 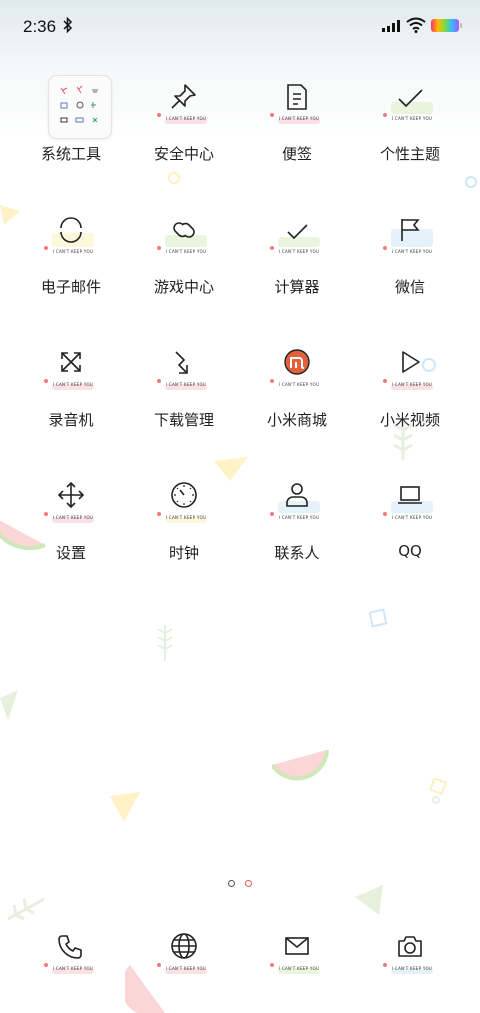 I want to click on app-wechat: I CAN'T KEEP YOU 微信, so click(x=410, y=251).